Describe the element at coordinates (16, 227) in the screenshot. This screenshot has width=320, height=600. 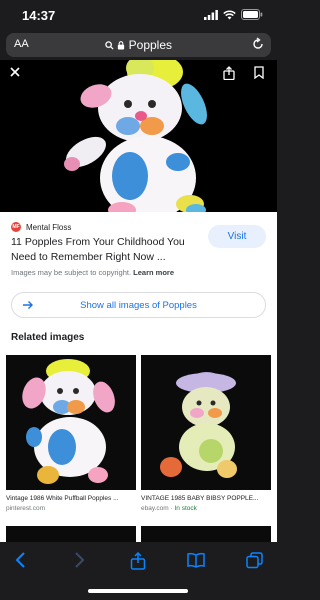
I see `source-logo: MF` at that location.